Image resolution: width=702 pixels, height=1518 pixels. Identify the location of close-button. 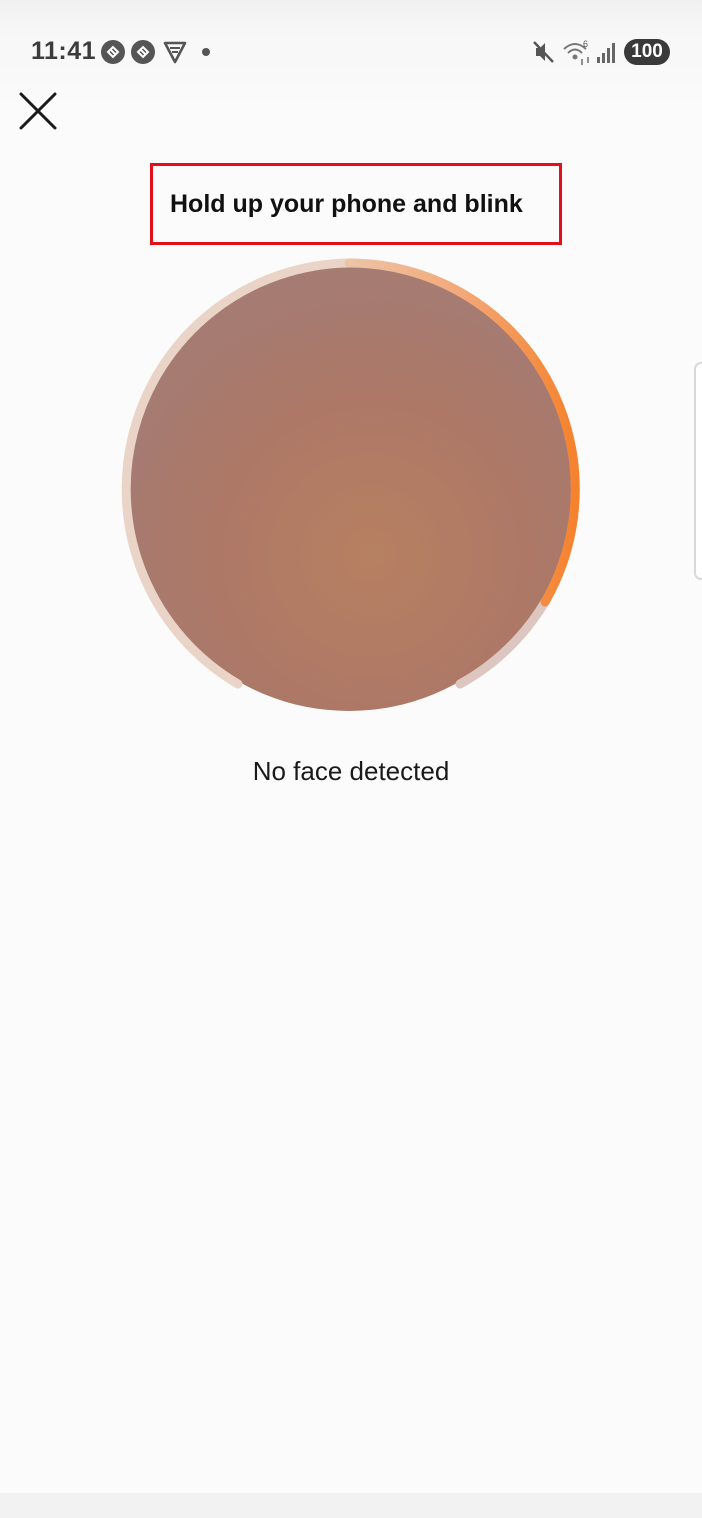
(38, 111).